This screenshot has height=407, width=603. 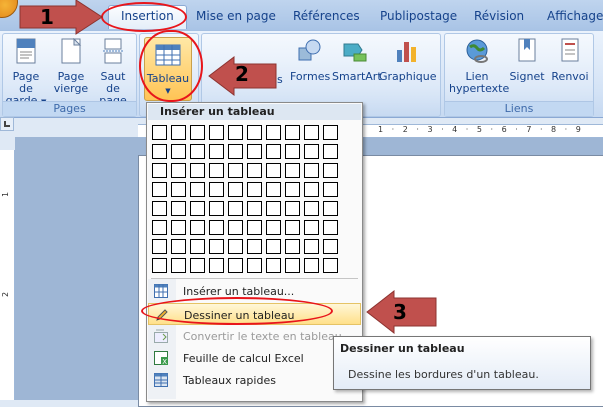 I want to click on page-de-garde-button: Page de garde ▼, so click(x=26, y=73).